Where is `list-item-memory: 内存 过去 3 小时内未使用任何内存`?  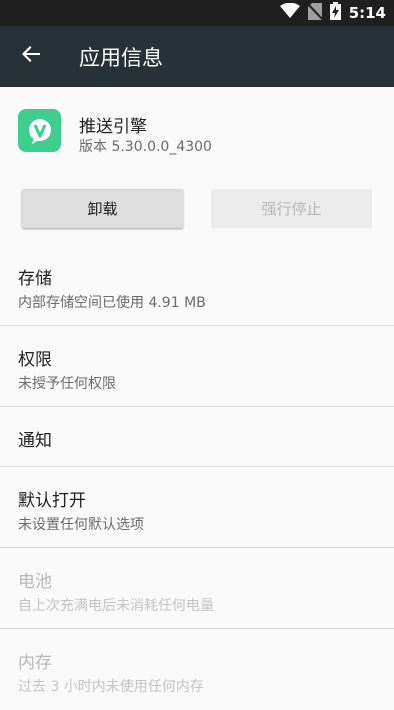 list-item-memory: 内存 过去 3 小时内未使用任何内存 is located at coordinates (197, 669).